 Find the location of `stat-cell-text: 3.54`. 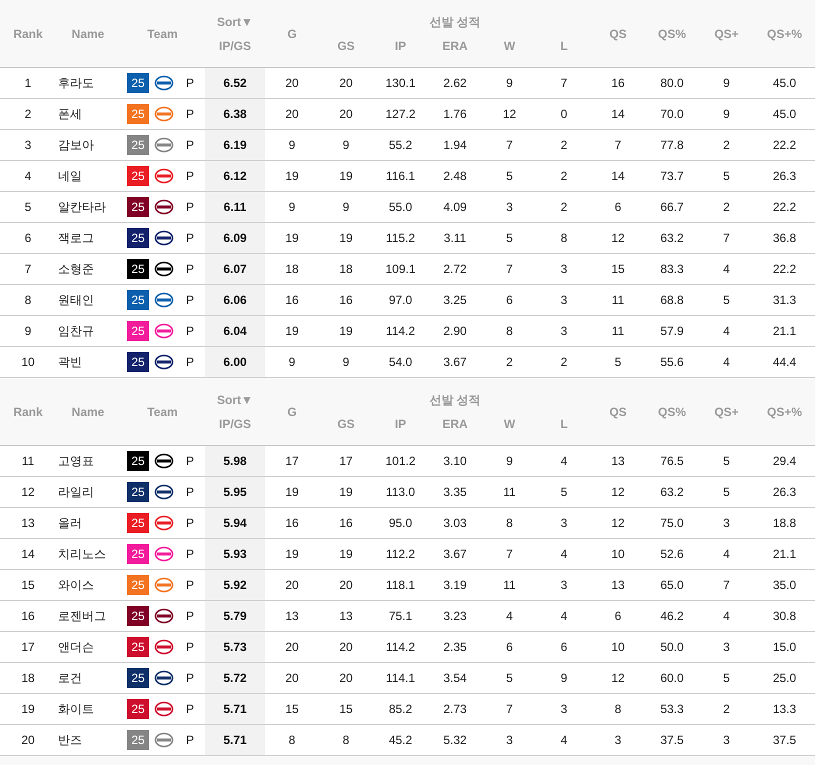

stat-cell-text: 3.54 is located at coordinates (455, 678).